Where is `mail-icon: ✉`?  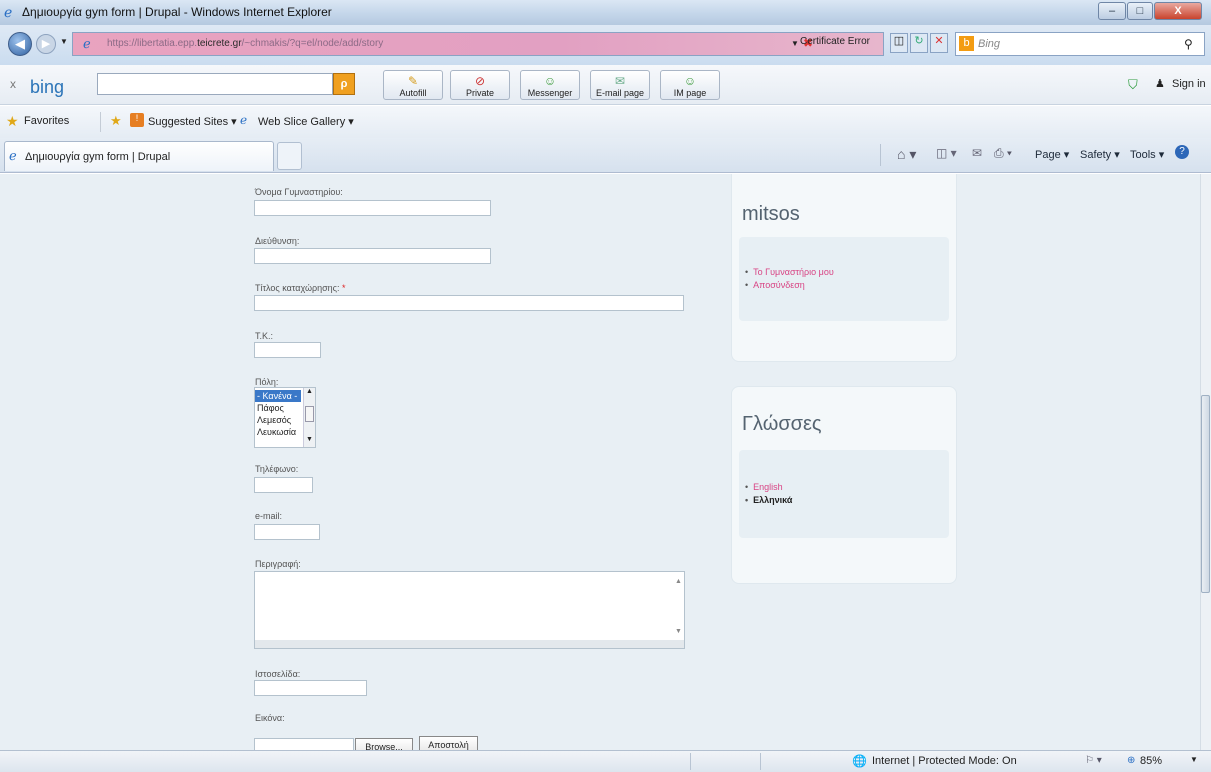 mail-icon: ✉ is located at coordinates (977, 153).